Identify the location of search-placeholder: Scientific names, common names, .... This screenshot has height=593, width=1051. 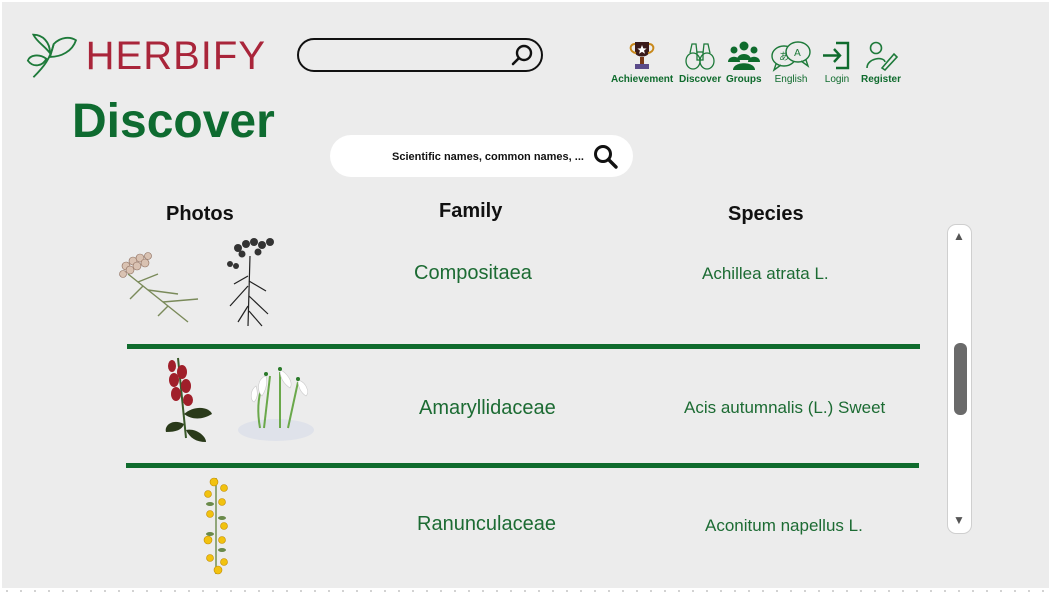
(488, 157).